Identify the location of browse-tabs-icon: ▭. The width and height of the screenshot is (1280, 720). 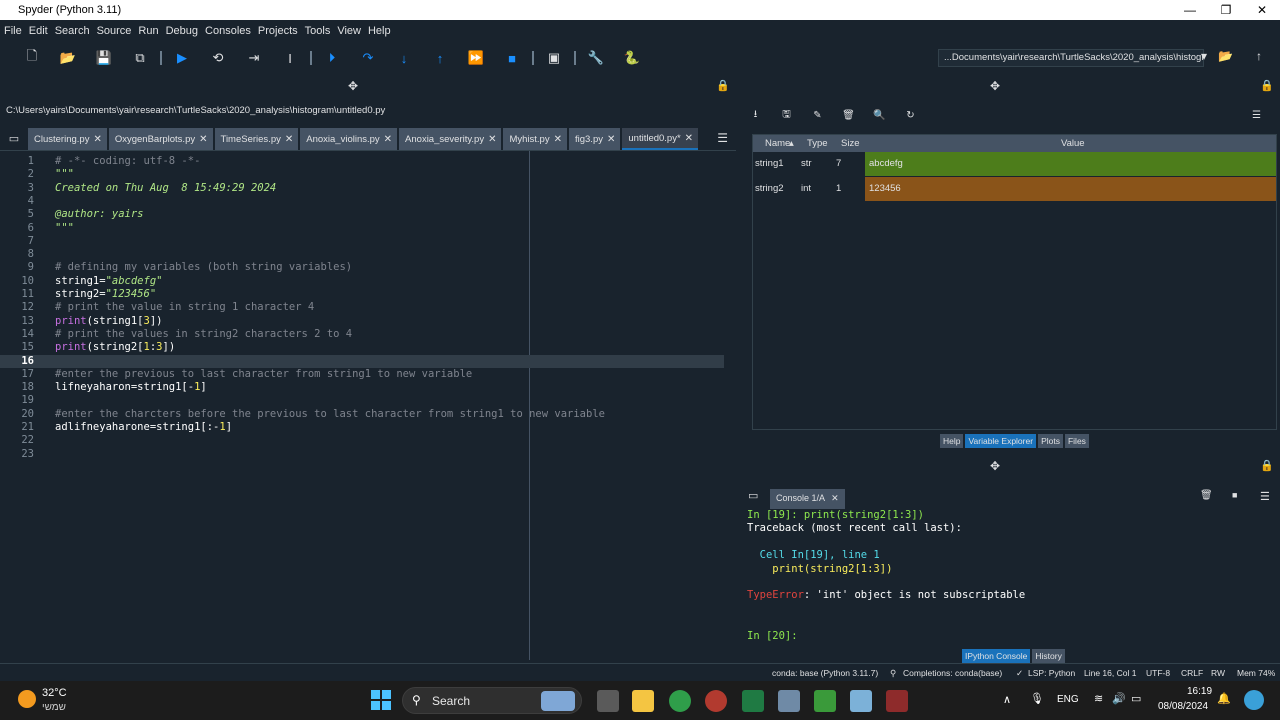
(14, 138).